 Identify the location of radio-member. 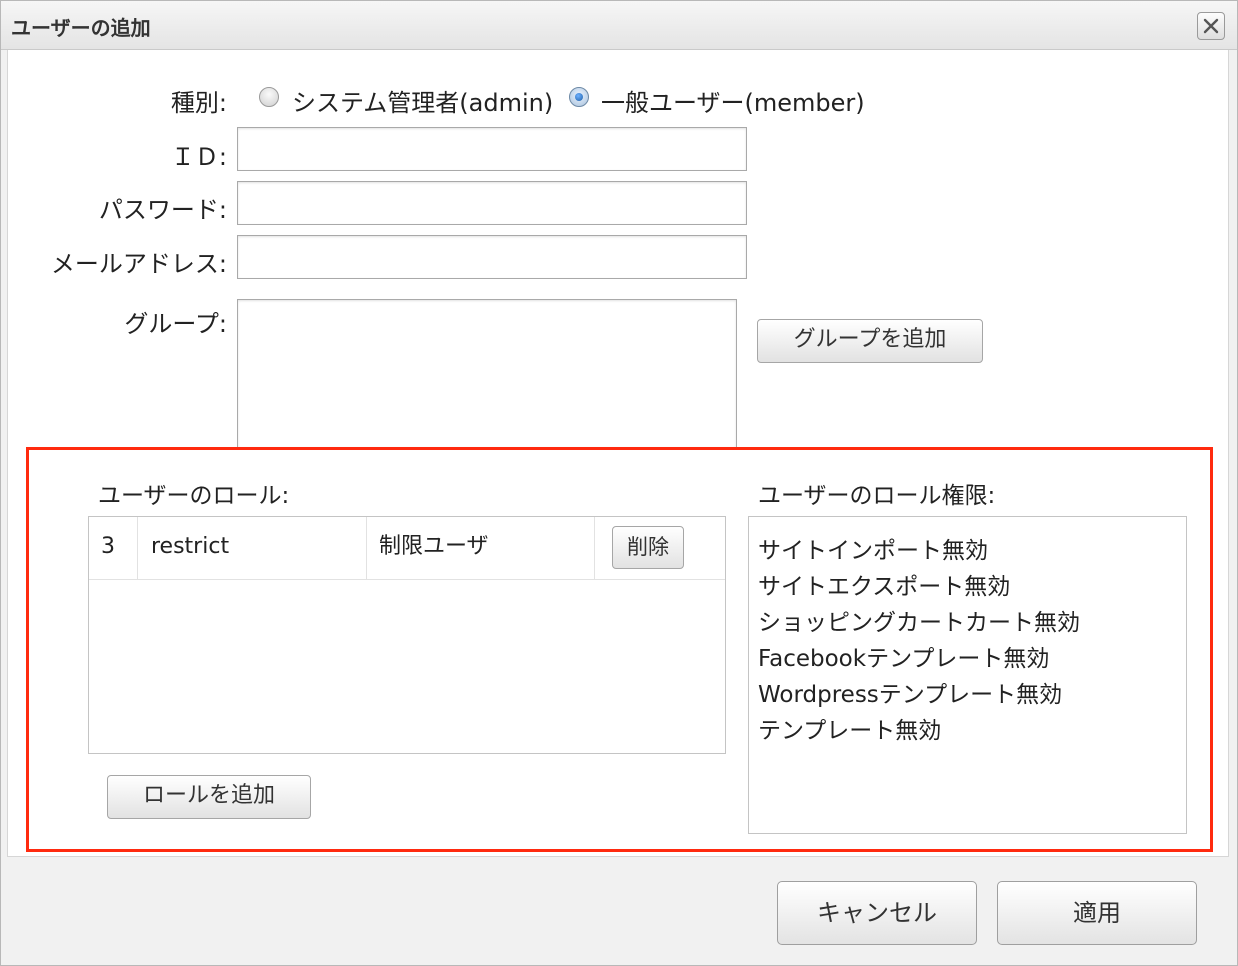
(579, 97).